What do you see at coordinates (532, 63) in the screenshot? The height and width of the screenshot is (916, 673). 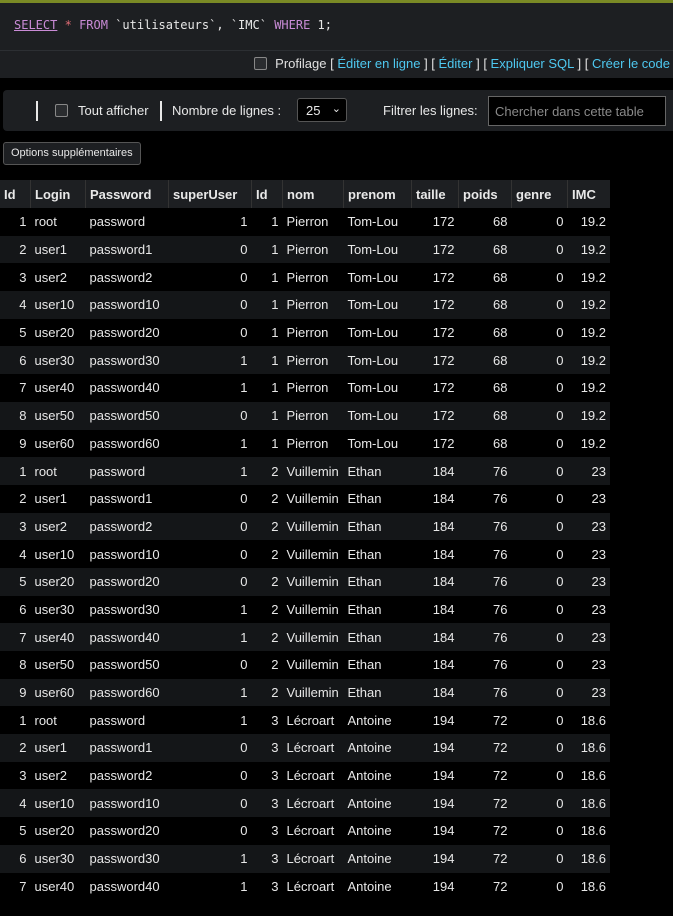 I see `explain-sql-link: Expliquer SQL` at bounding box center [532, 63].